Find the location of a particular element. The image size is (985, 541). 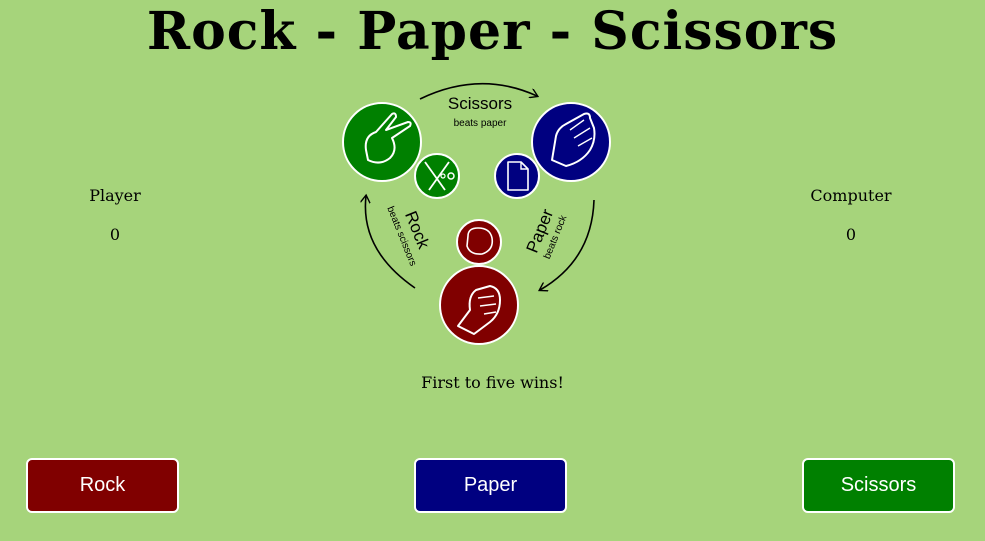

rock-icon is located at coordinates (479, 242).